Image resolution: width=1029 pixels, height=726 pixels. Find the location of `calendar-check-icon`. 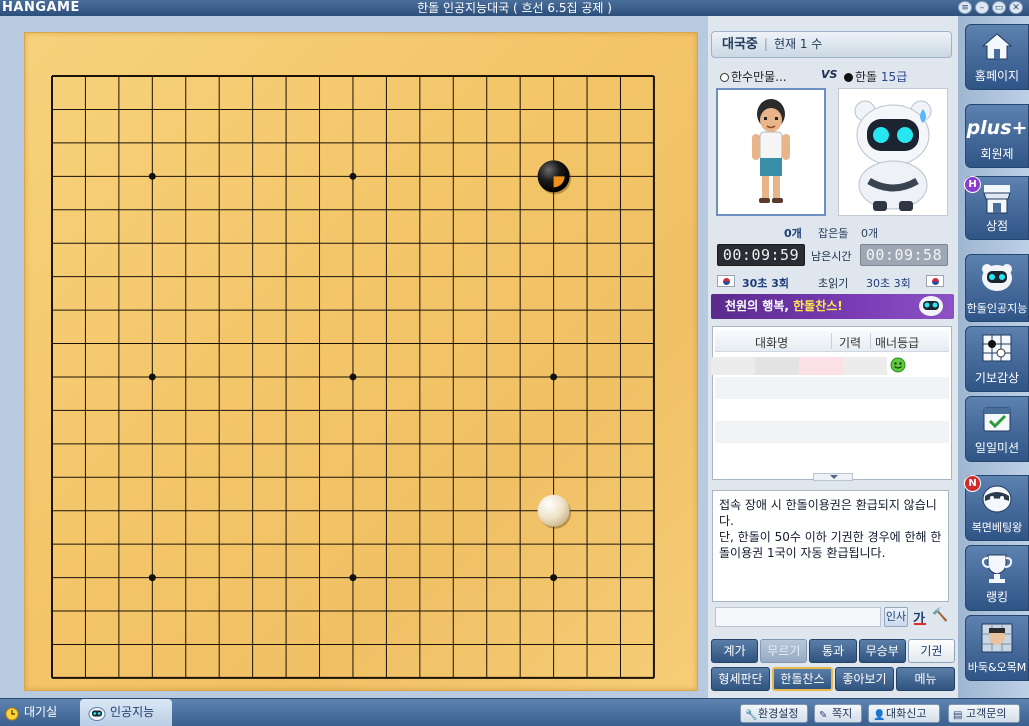

calendar-check-icon is located at coordinates (997, 419).